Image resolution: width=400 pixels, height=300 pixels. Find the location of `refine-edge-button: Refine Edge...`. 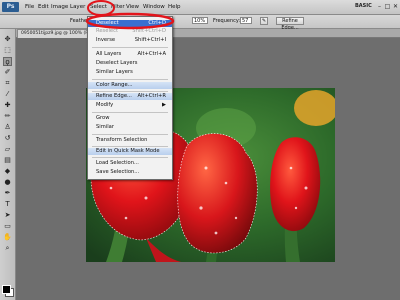

refine-edge-button: Refine Edge... is located at coordinates (290, 24).